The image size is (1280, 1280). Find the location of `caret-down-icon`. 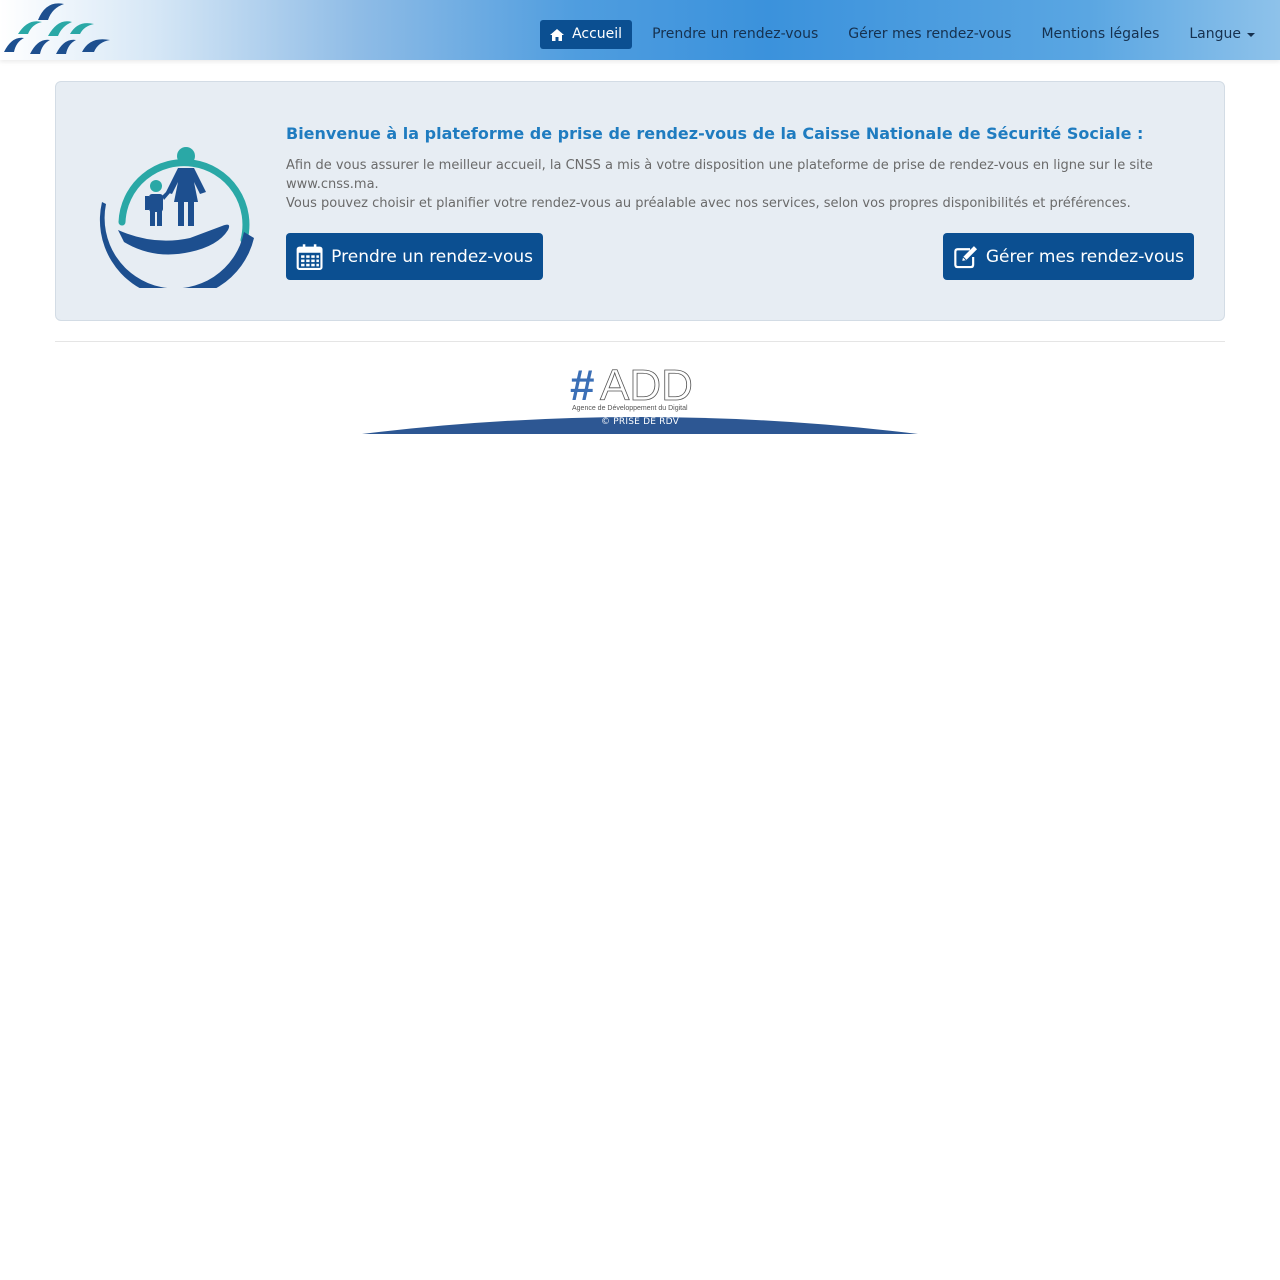

caret-down-icon is located at coordinates (1251, 34).